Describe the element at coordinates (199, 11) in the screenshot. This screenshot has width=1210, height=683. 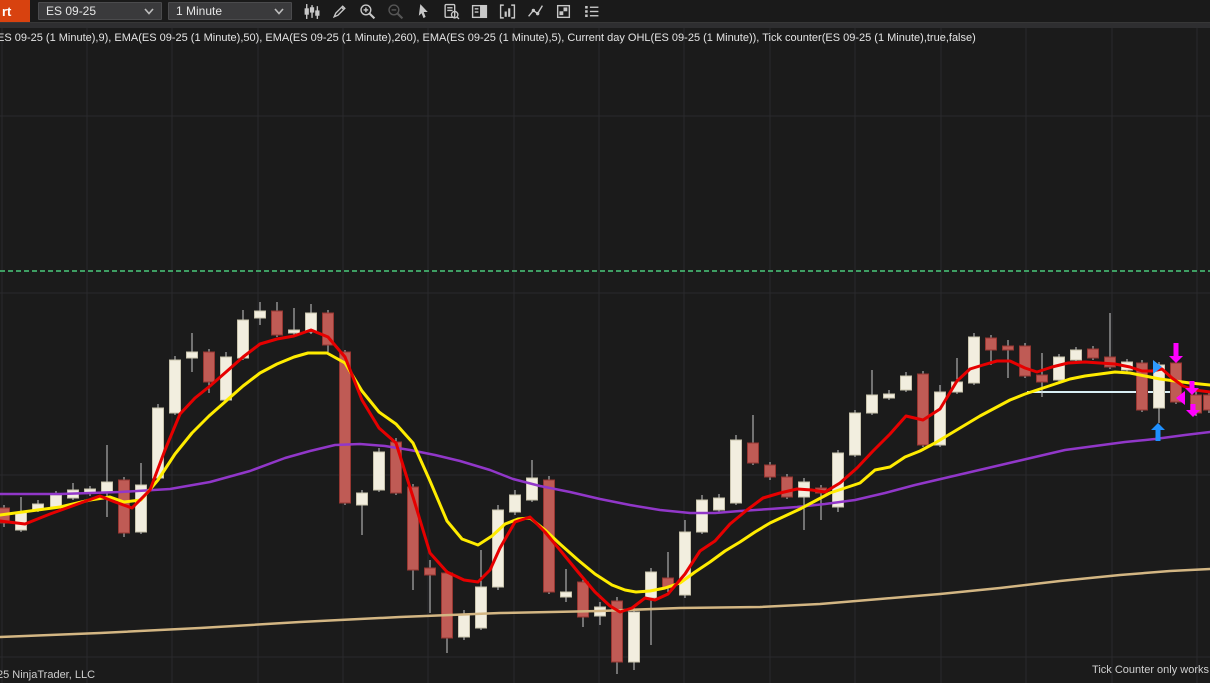
I see `interval-dropdown-value: 1 Minute` at that location.